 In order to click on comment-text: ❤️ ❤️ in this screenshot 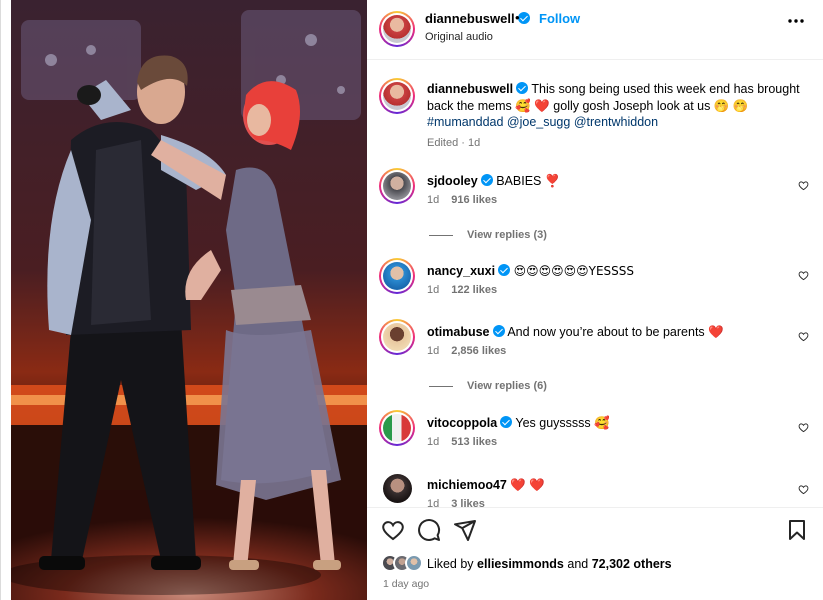, I will do `click(527, 485)`.